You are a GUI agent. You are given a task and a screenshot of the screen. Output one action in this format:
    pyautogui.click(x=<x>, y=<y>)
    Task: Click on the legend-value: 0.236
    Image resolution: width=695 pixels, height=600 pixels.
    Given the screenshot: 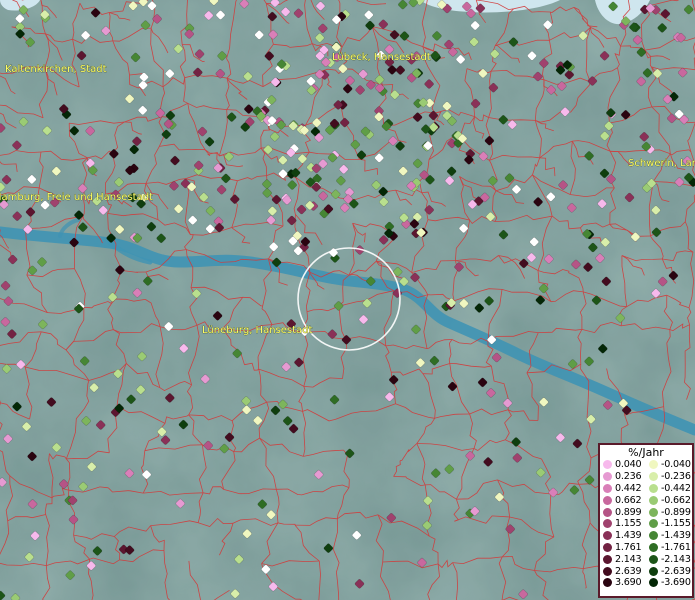 What is the action you would take?
    pyautogui.click(x=628, y=477)
    